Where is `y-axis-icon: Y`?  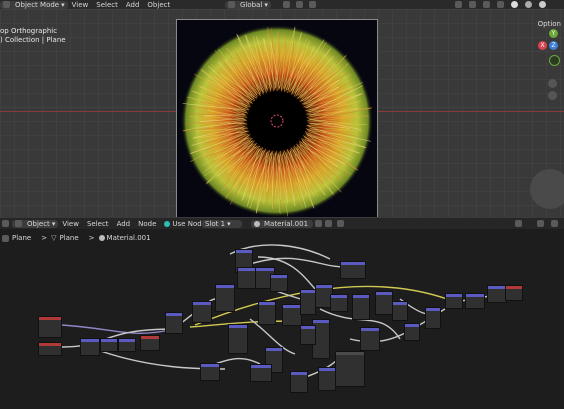
y-axis-icon: Y is located at coordinates (553, 33).